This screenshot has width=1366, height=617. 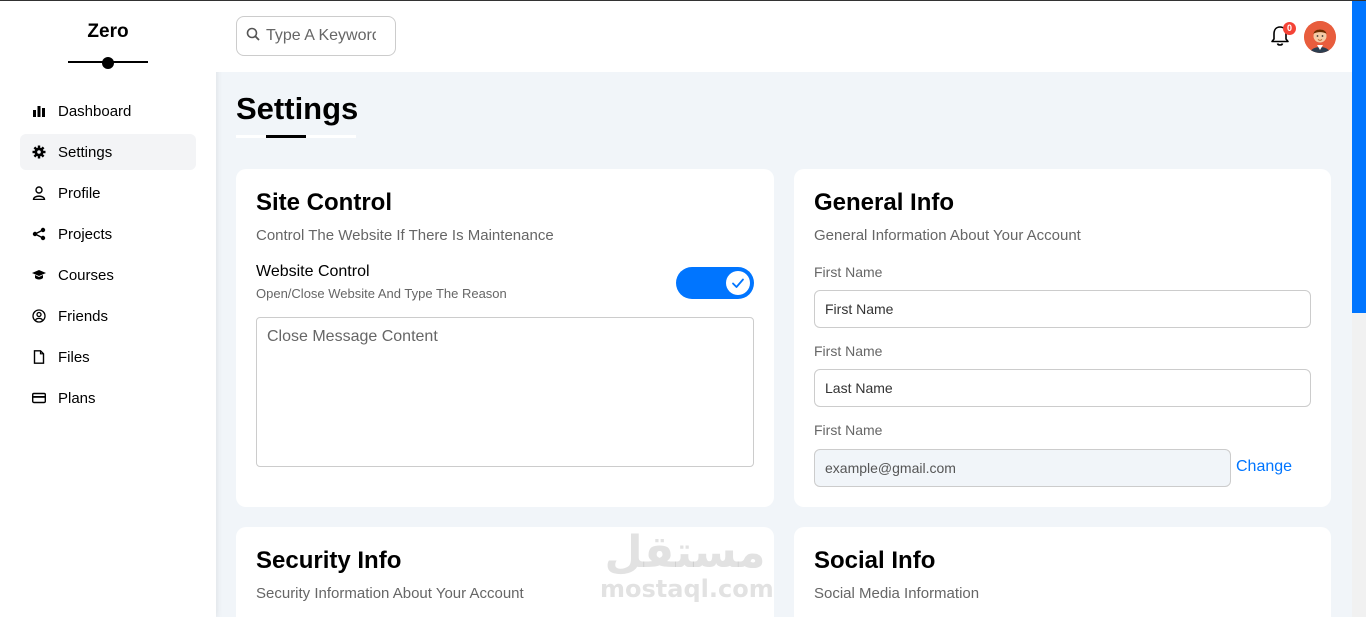 I want to click on website-control-toggle, so click(x=715, y=283).